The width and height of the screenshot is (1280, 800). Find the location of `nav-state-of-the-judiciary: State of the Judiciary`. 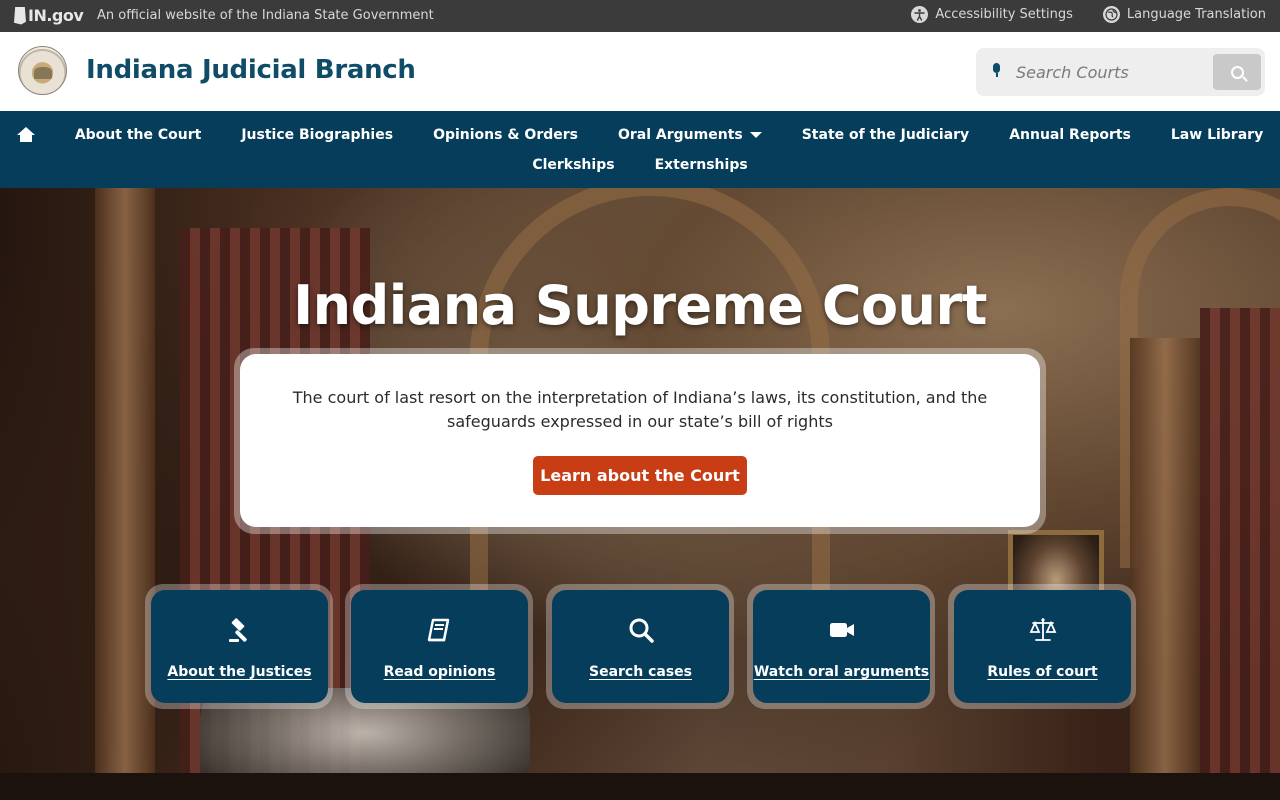

nav-state-of-the-judiciary: State of the Judiciary is located at coordinates (885, 135).